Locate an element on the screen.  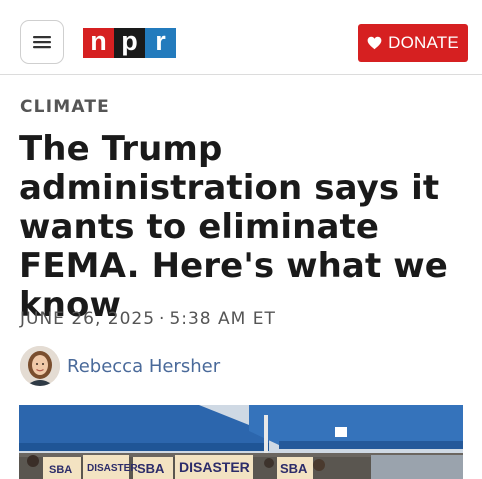
byline: Rebecca Hersher is located at coordinates (120, 366).